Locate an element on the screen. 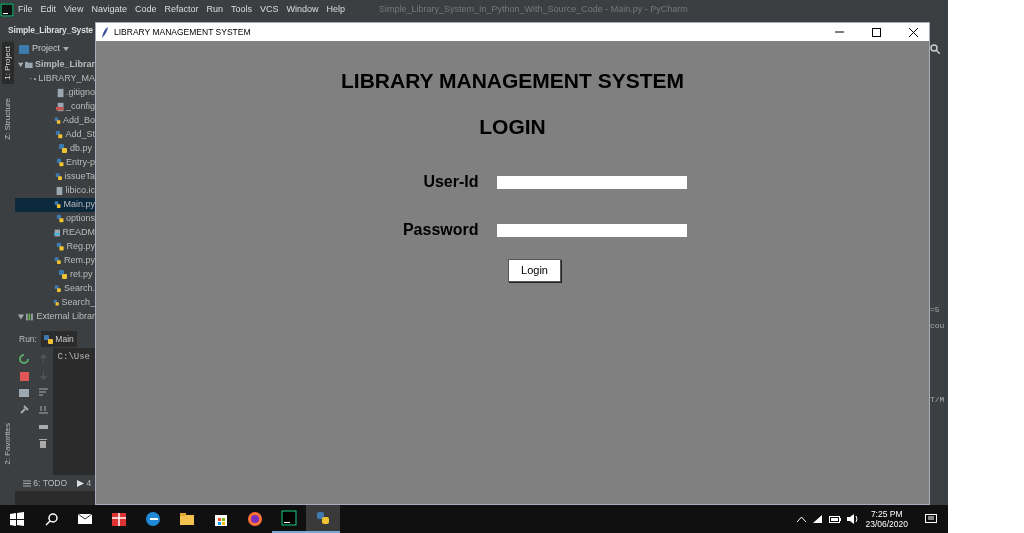 This screenshot has height=533, width=1024. tool-window-tab: 2: Favorites is located at coordinates (7, 444).